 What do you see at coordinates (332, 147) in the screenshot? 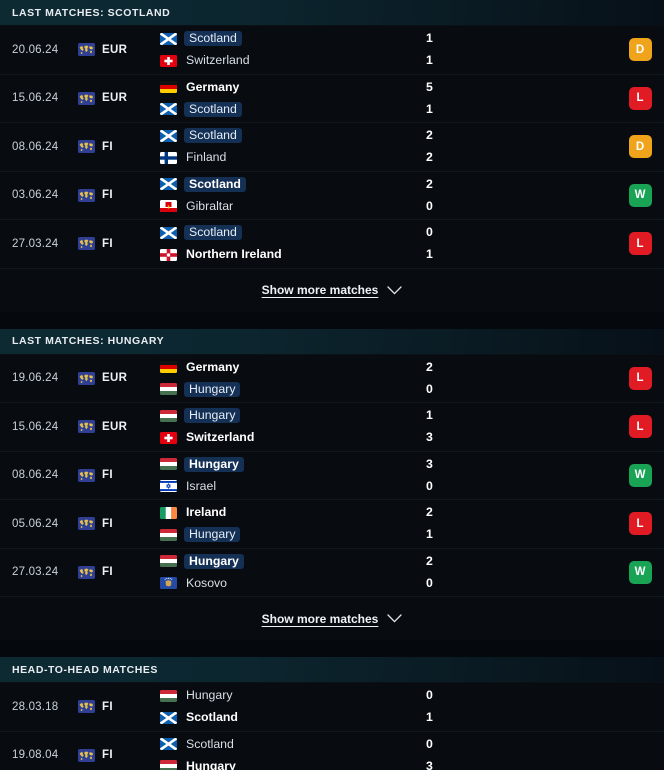
I see `match-row: 08.06.24 FI Scotland Finland 2 2 D` at bounding box center [332, 147].